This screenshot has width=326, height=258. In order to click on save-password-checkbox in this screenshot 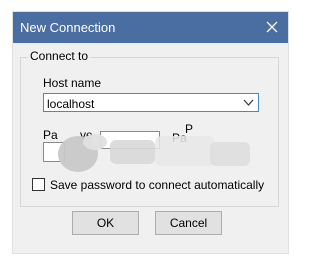, I will do `click(38, 184)`.